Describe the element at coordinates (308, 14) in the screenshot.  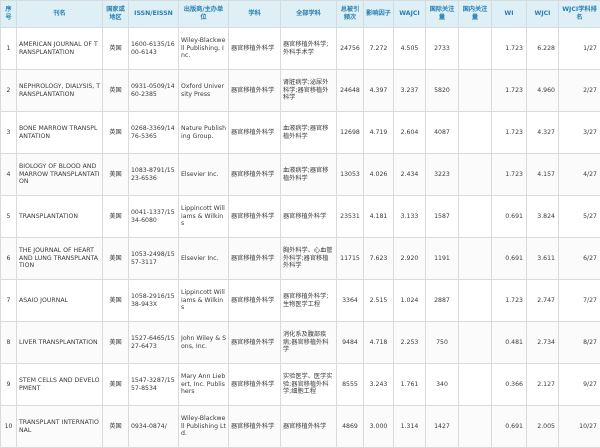
I see `col-header-all-subjects: 全部学科` at that location.